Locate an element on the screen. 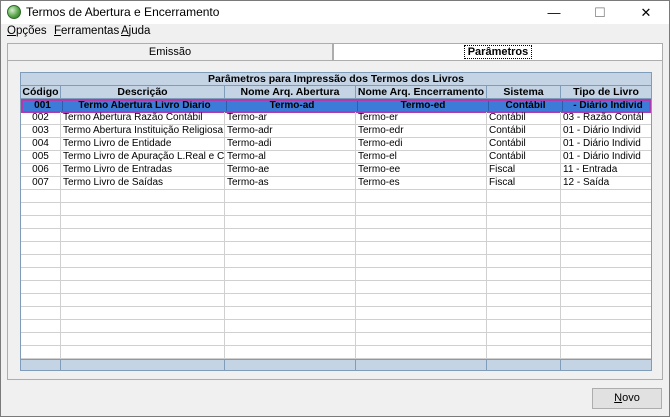  col-header-codigo: Código is located at coordinates (41, 92).